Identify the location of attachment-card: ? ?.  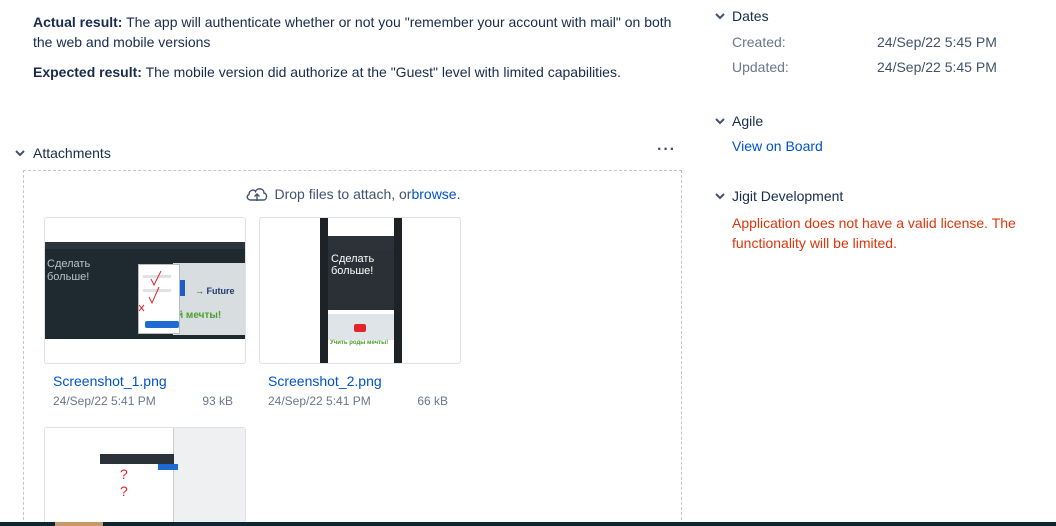
(145, 476).